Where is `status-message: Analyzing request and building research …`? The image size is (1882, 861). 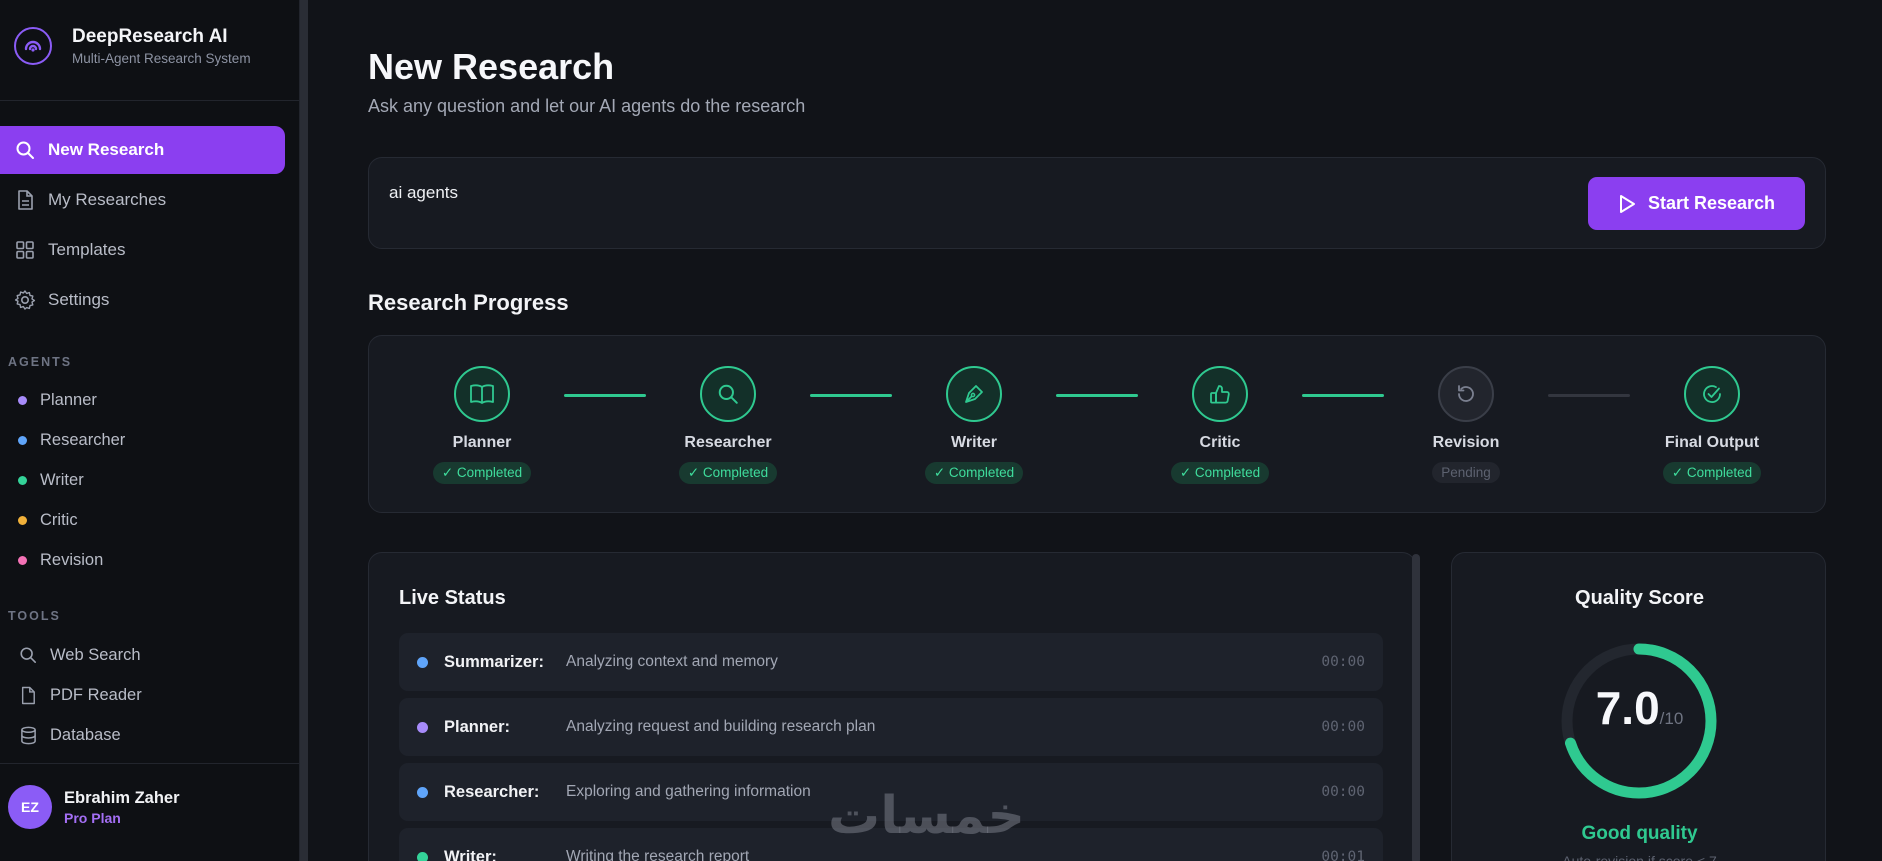
status-message: Analyzing request and building research … is located at coordinates (721, 726).